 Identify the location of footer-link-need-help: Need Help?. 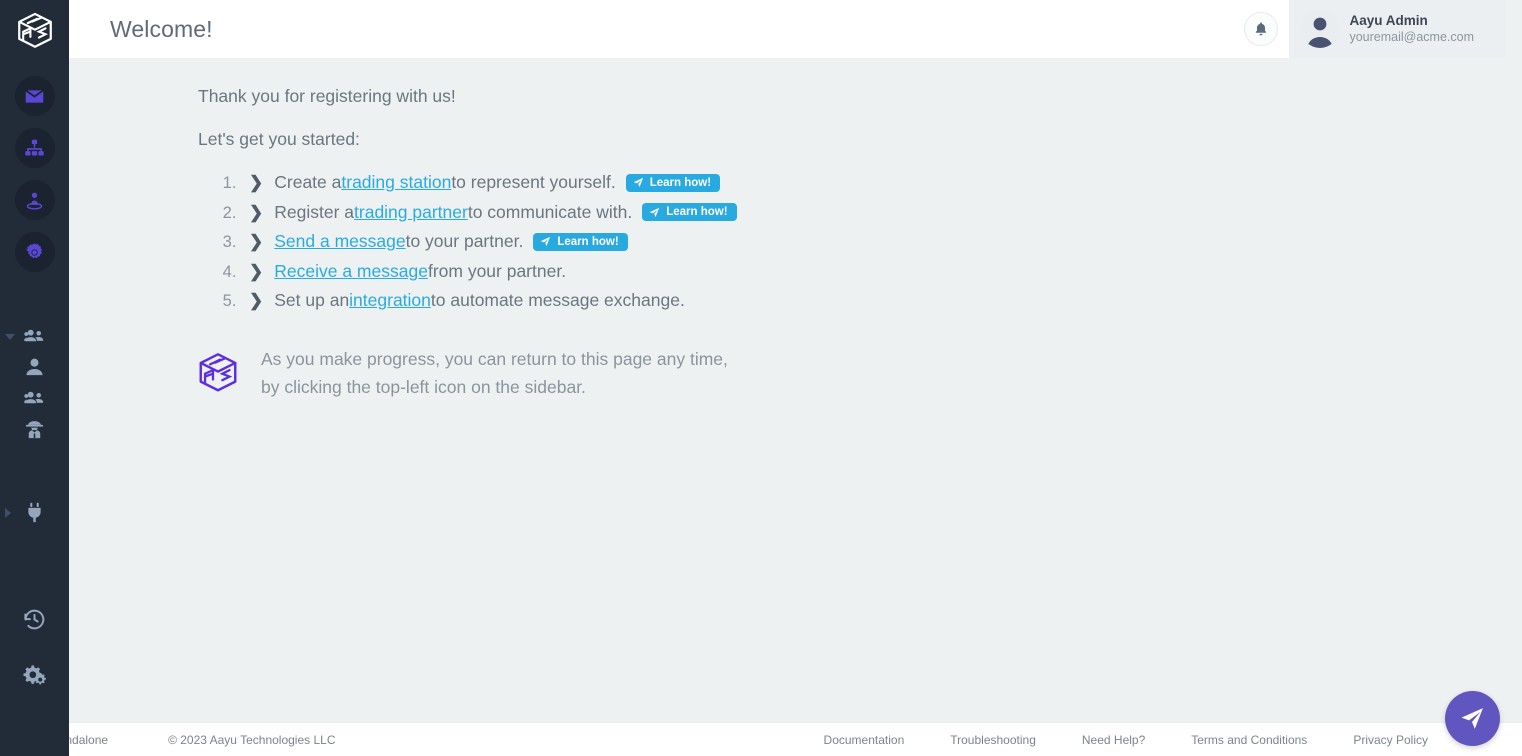
(1113, 740).